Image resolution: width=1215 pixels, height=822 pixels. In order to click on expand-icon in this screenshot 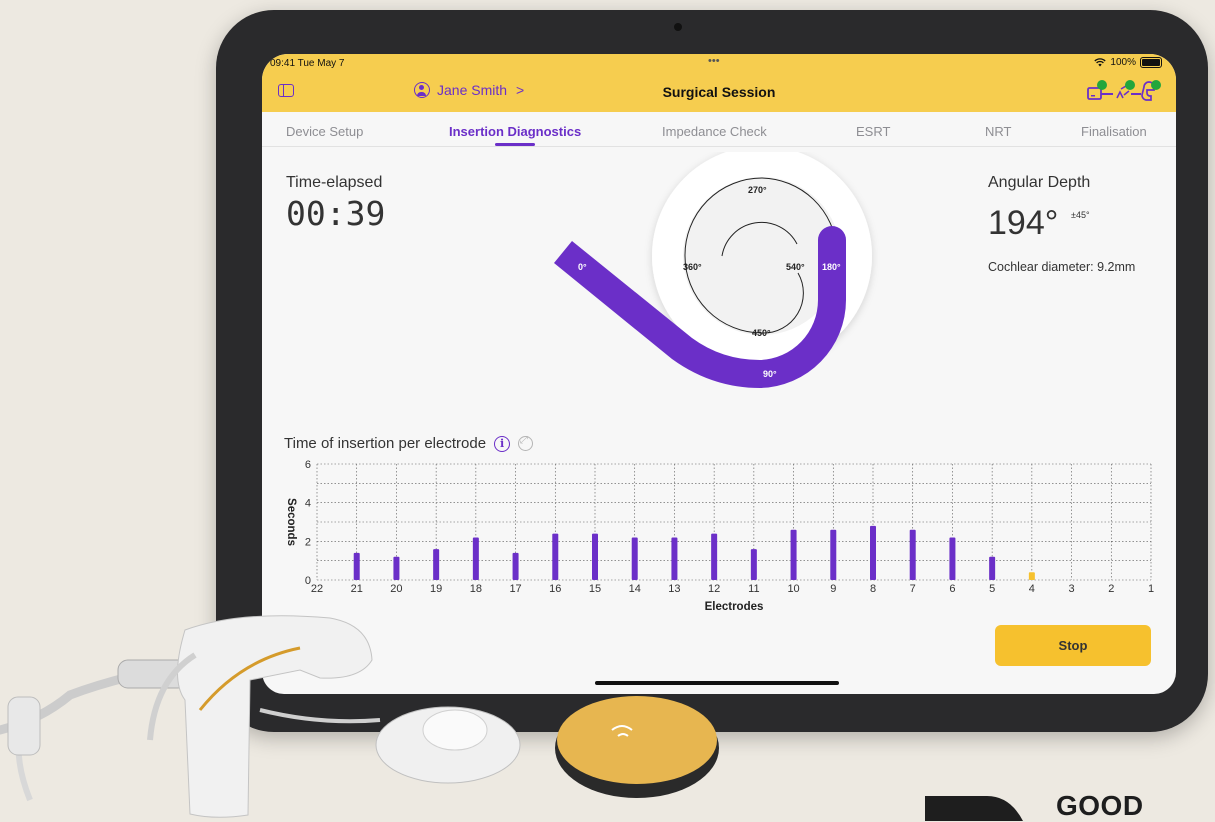, I will do `click(526, 443)`.